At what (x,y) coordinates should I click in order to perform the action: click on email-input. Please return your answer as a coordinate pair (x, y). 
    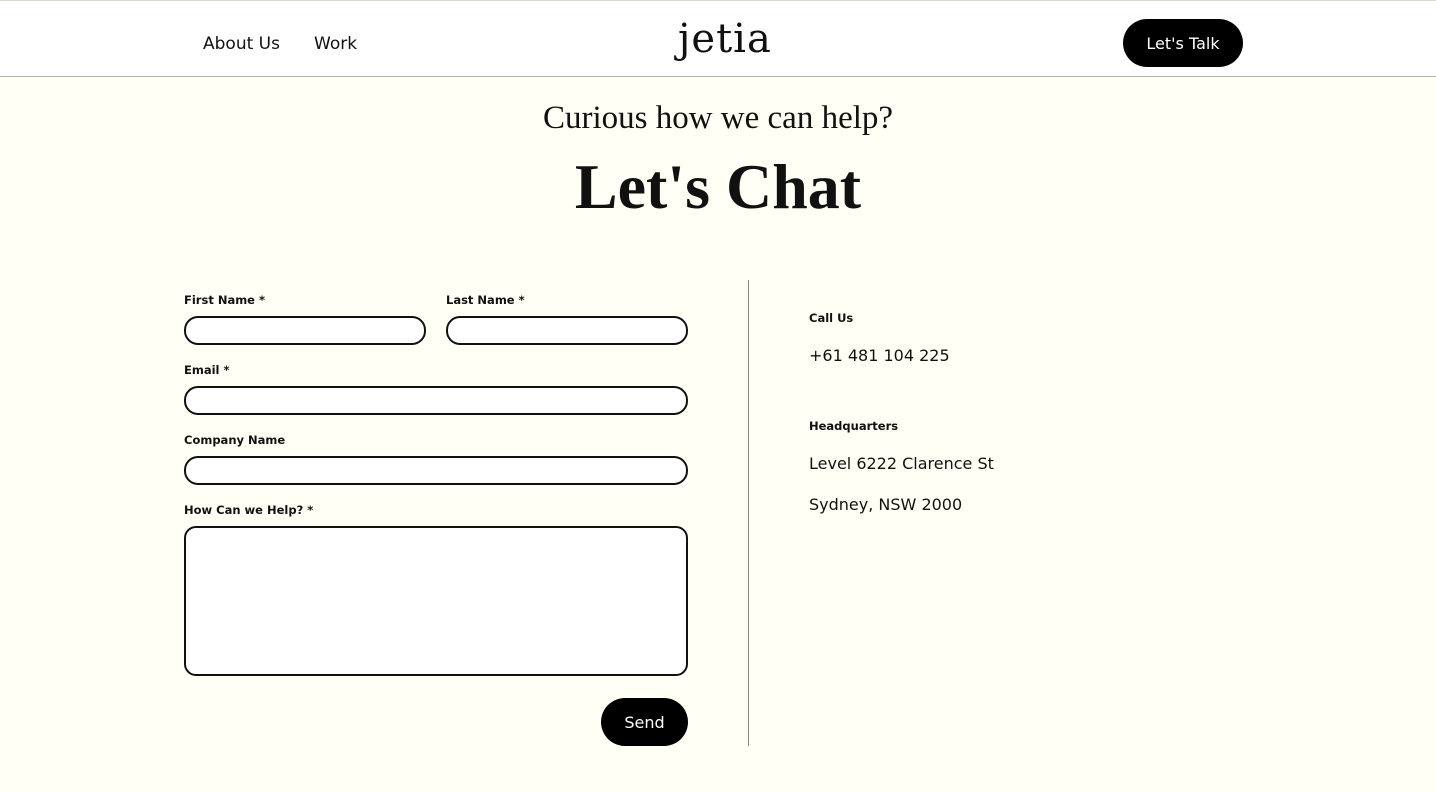
    Looking at the image, I should click on (436, 400).